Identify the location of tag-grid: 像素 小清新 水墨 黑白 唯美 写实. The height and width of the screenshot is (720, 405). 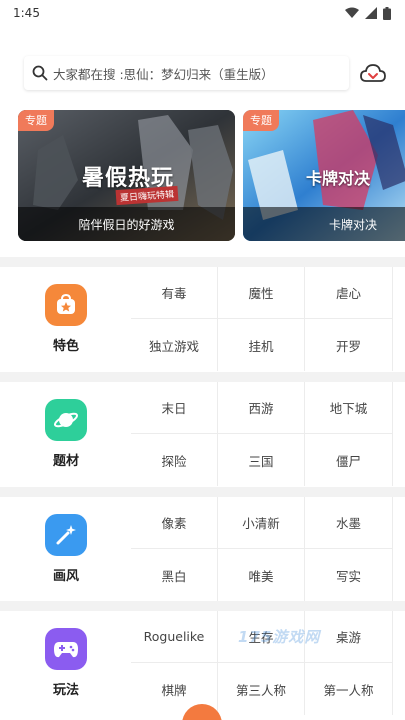
(262, 549).